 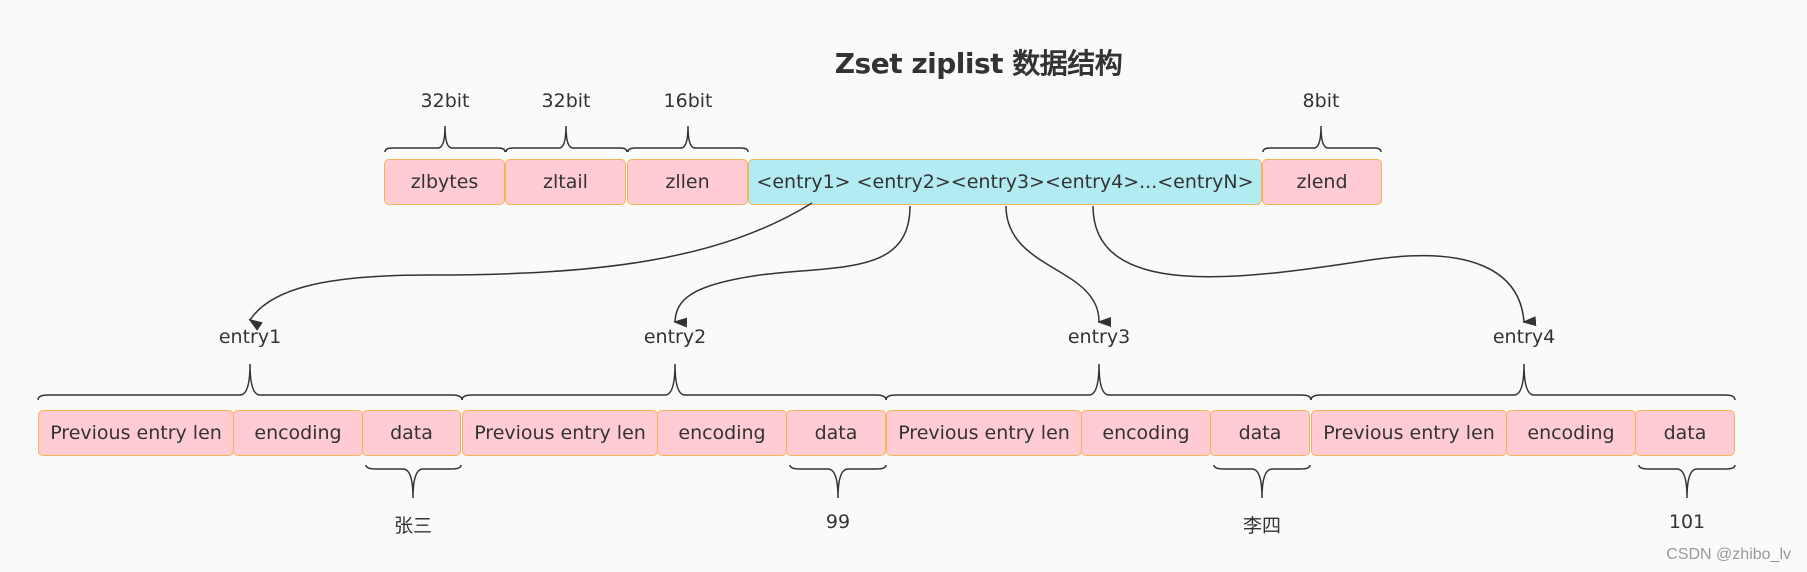 I want to click on brace-entry3, so click(x=1098, y=382).